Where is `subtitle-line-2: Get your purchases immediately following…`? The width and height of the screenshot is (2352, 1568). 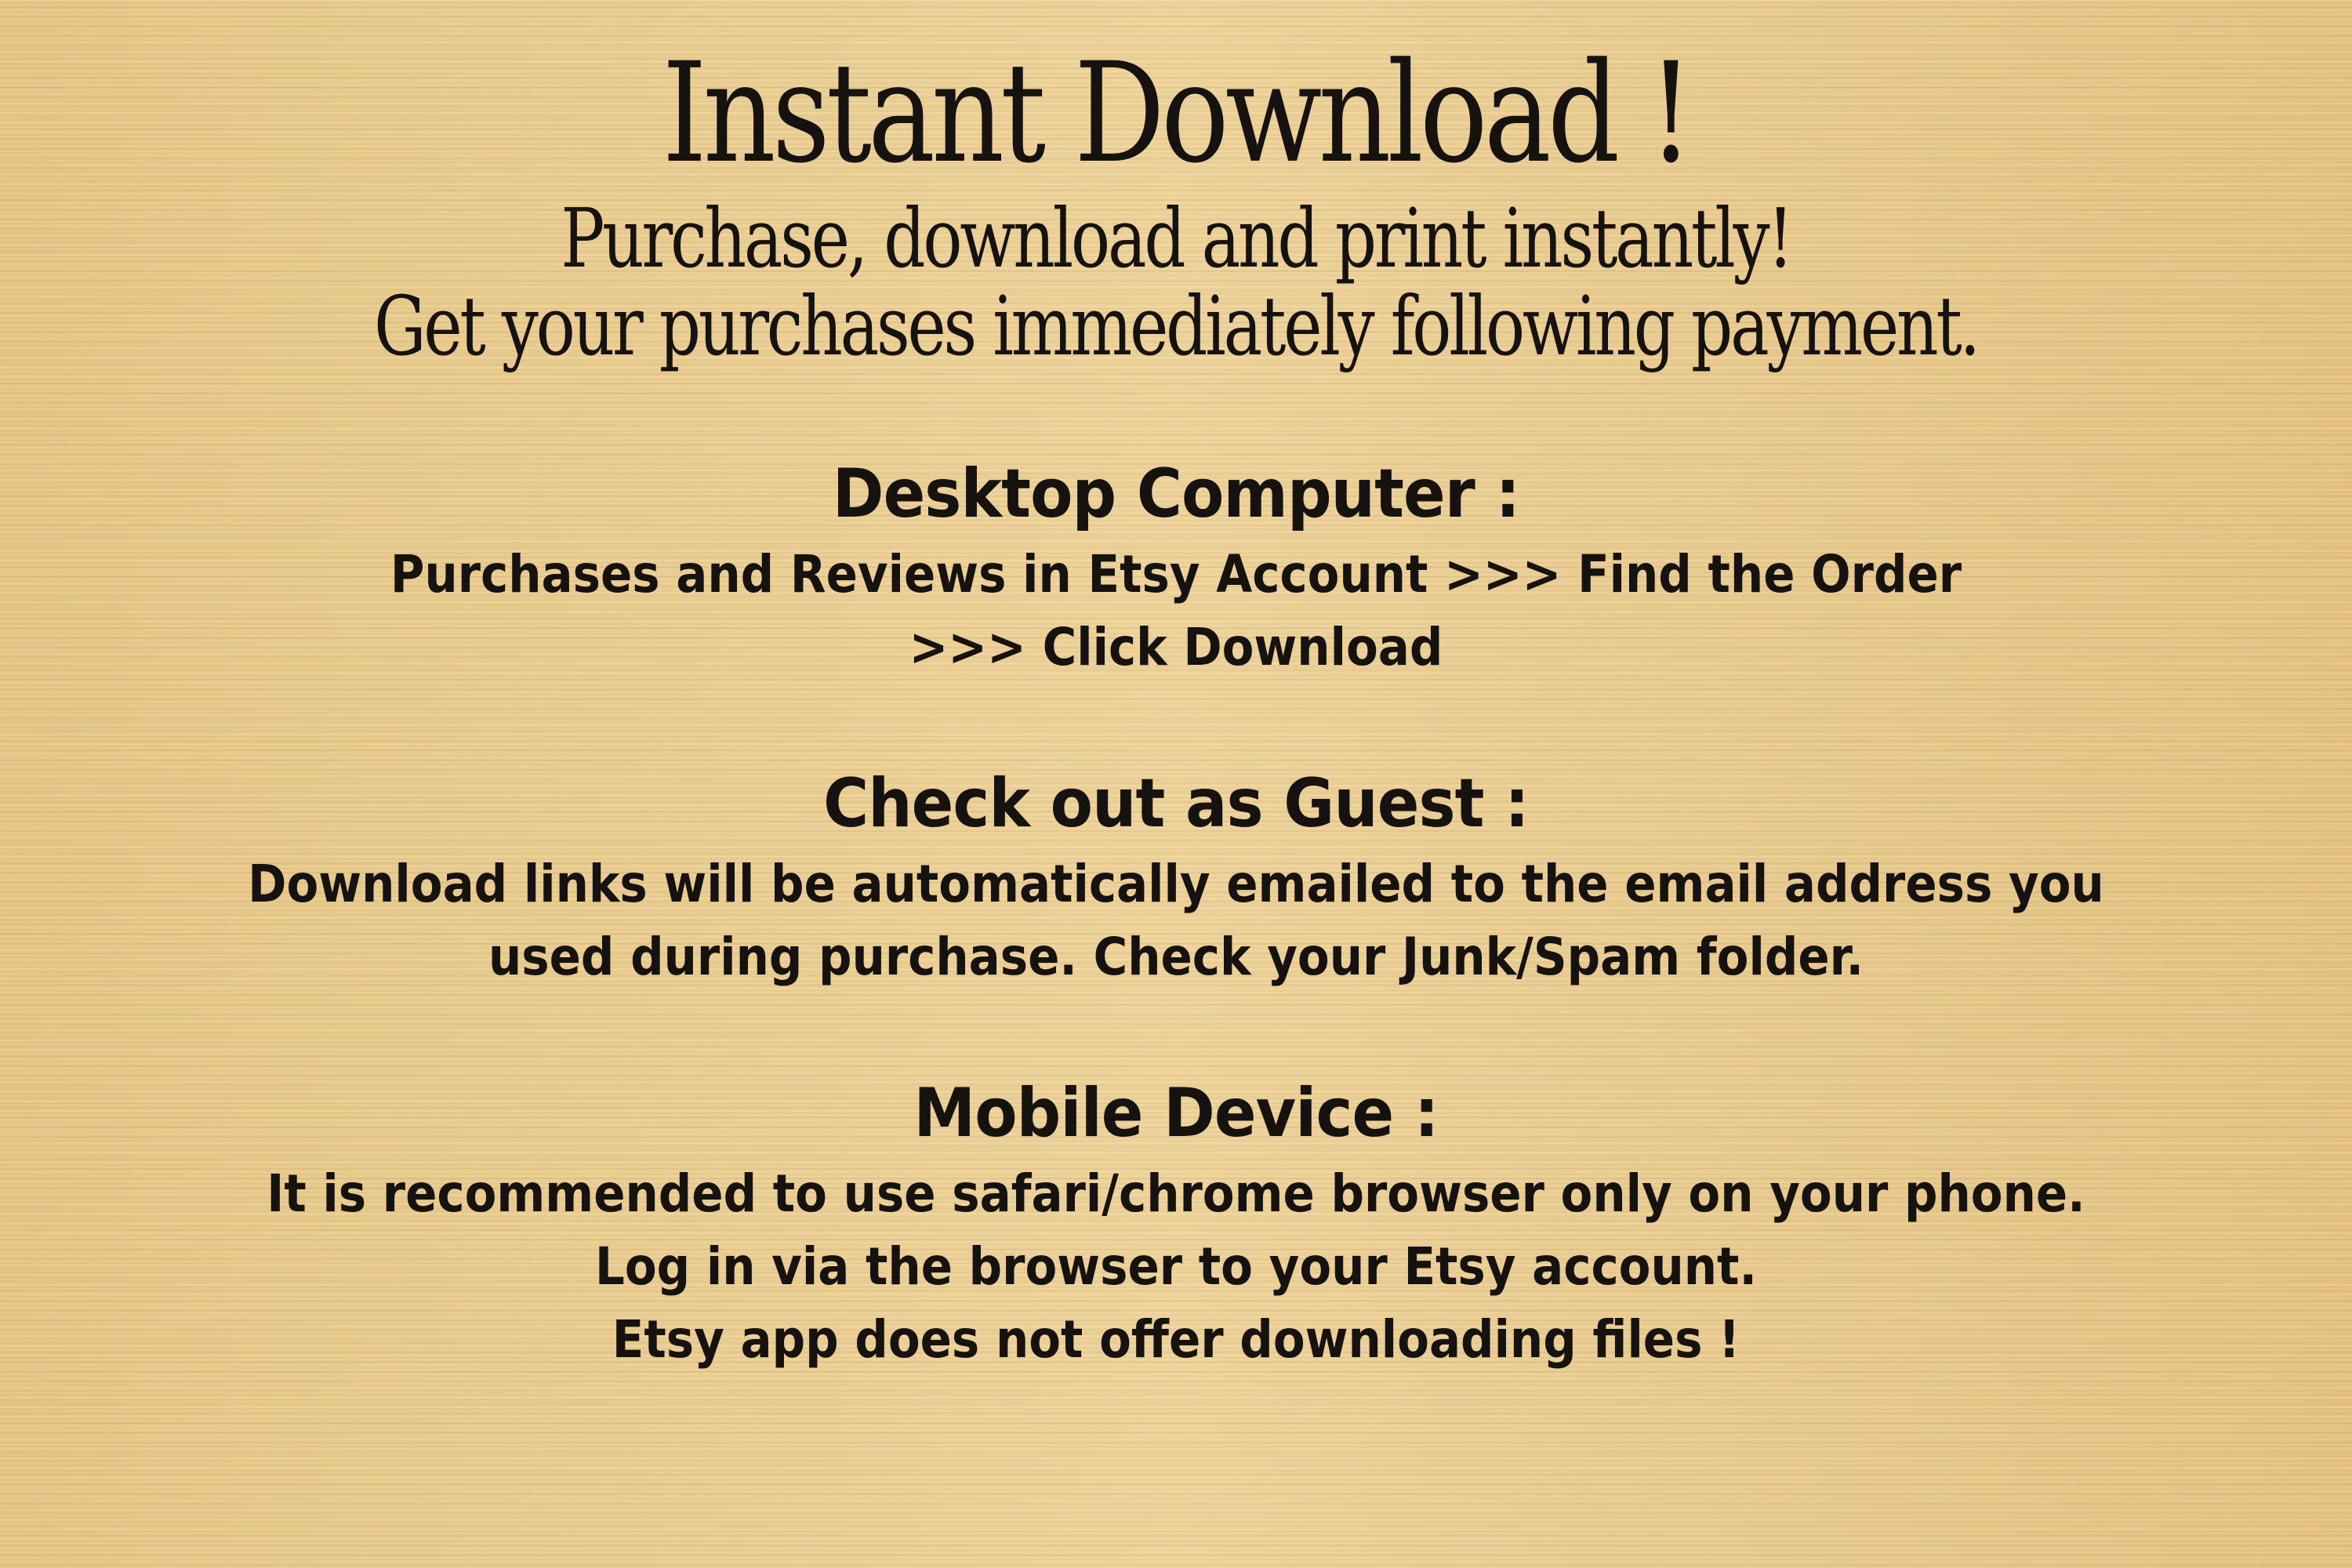 subtitle-line-2: Get your purchases immediately following… is located at coordinates (1177, 326).